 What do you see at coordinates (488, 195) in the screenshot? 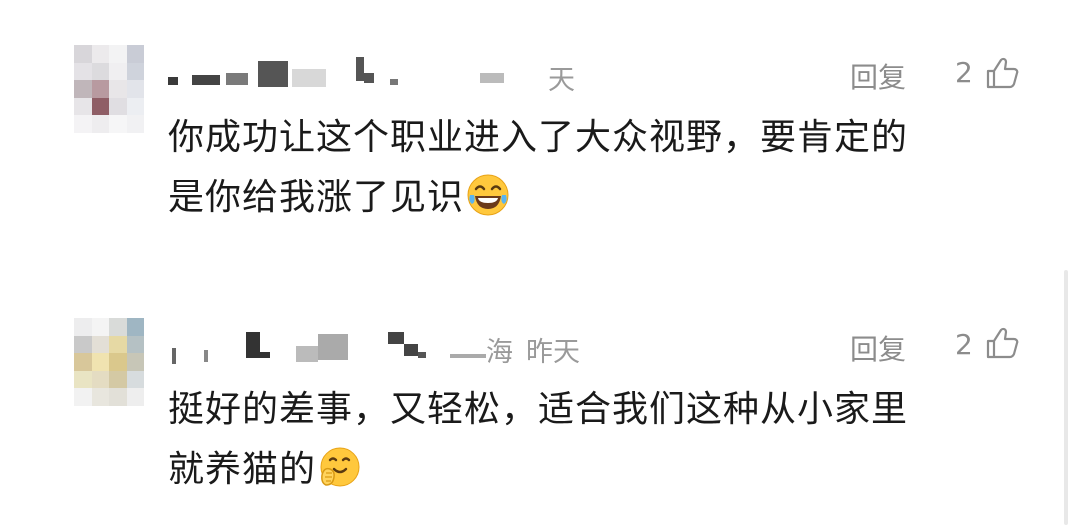
I see `laughing-tears-emoji` at bounding box center [488, 195].